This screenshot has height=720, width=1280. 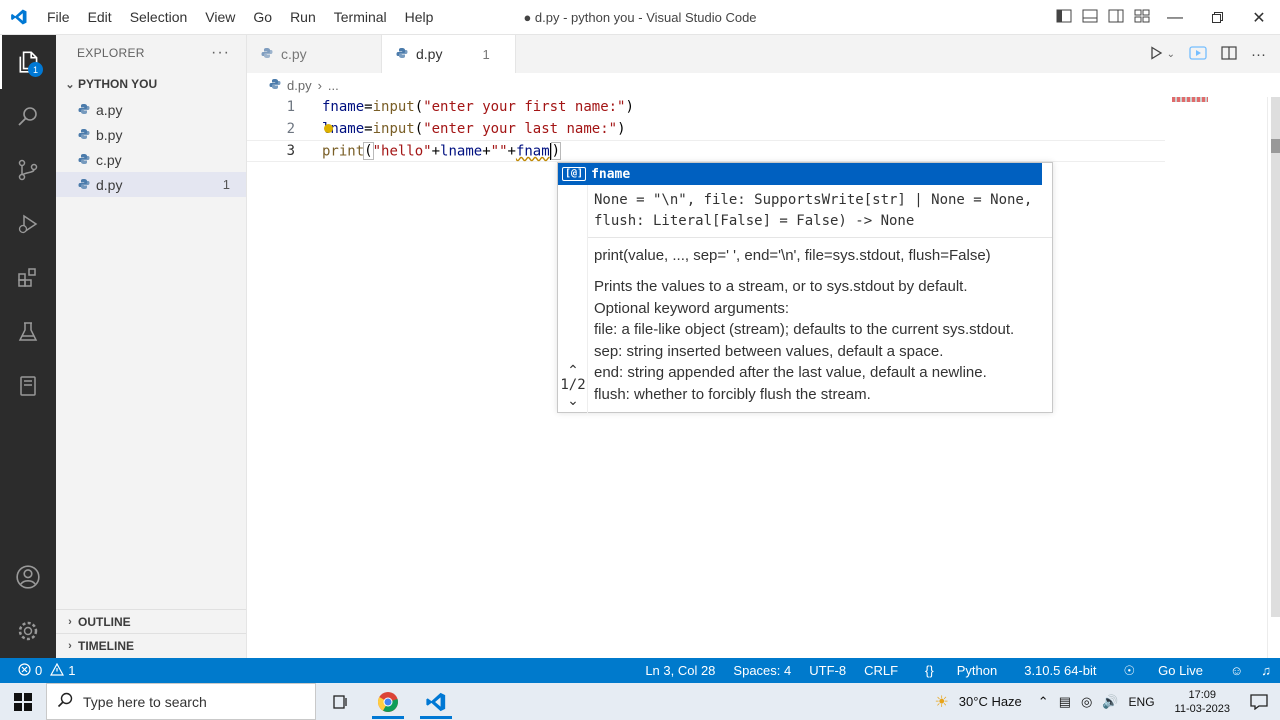 What do you see at coordinates (151, 134) in the screenshot?
I see `file-item-b: b.py` at bounding box center [151, 134].